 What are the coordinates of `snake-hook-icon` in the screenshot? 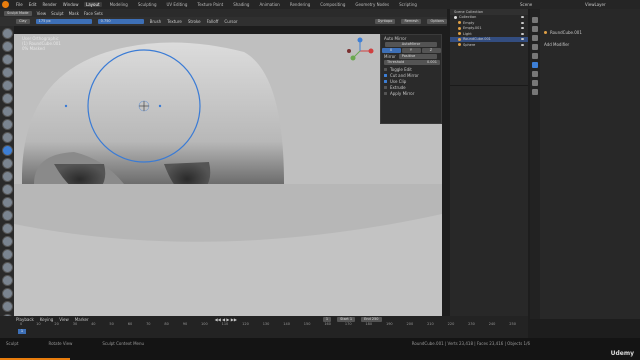 It's located at (7, 254).